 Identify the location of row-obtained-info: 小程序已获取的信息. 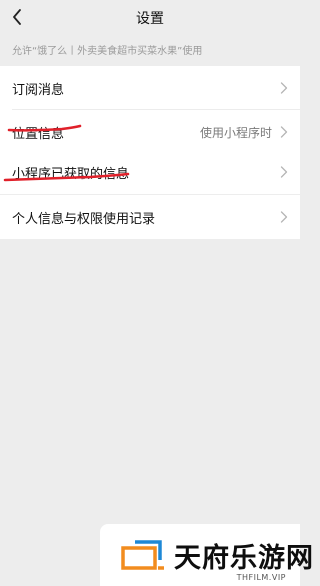
(150, 172).